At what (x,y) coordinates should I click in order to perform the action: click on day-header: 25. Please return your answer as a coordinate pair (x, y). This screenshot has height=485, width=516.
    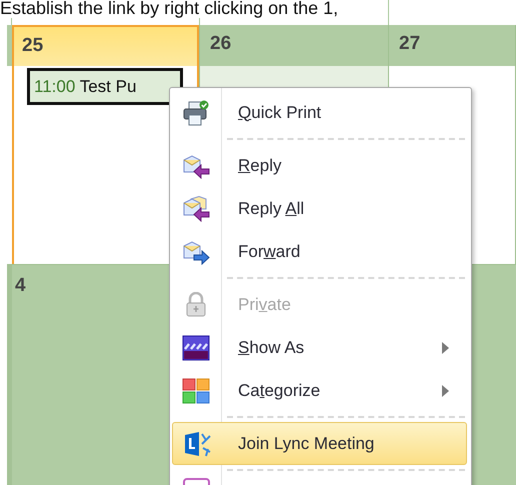
    Looking at the image, I should click on (105, 45).